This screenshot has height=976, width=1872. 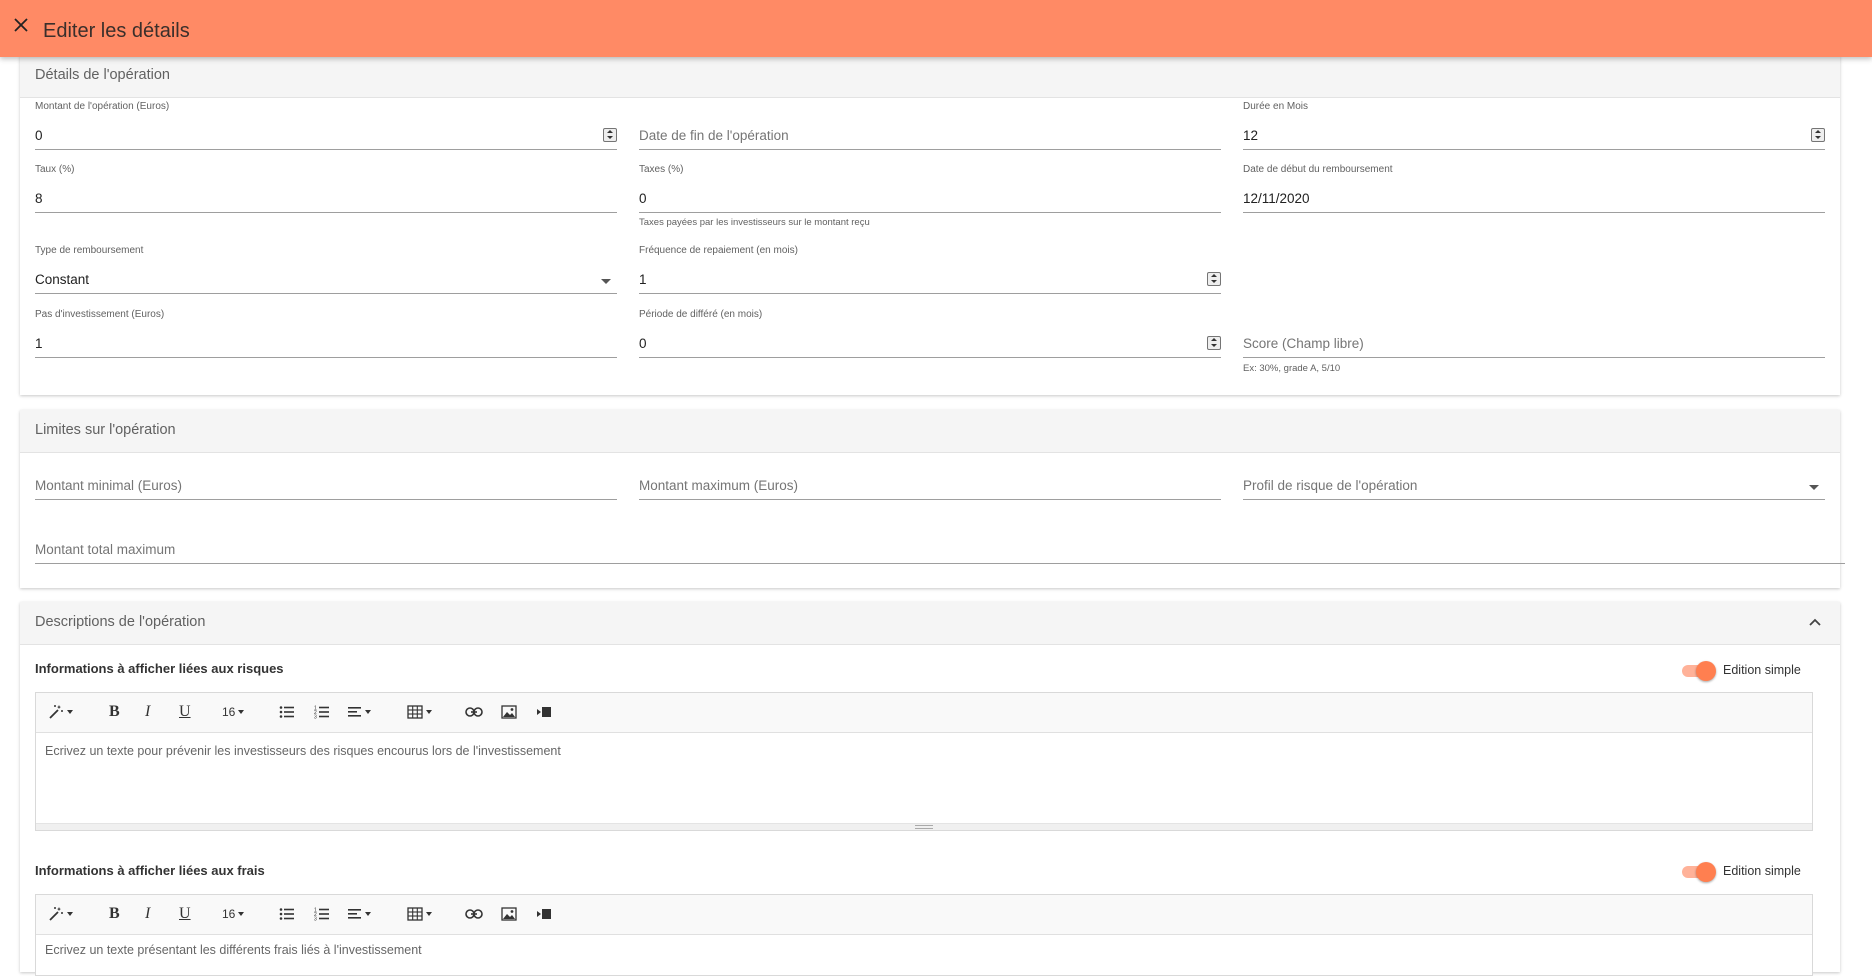 What do you see at coordinates (326, 333) in the screenshot?
I see `pas-field: Pas d'investissement (Euros) 1` at bounding box center [326, 333].